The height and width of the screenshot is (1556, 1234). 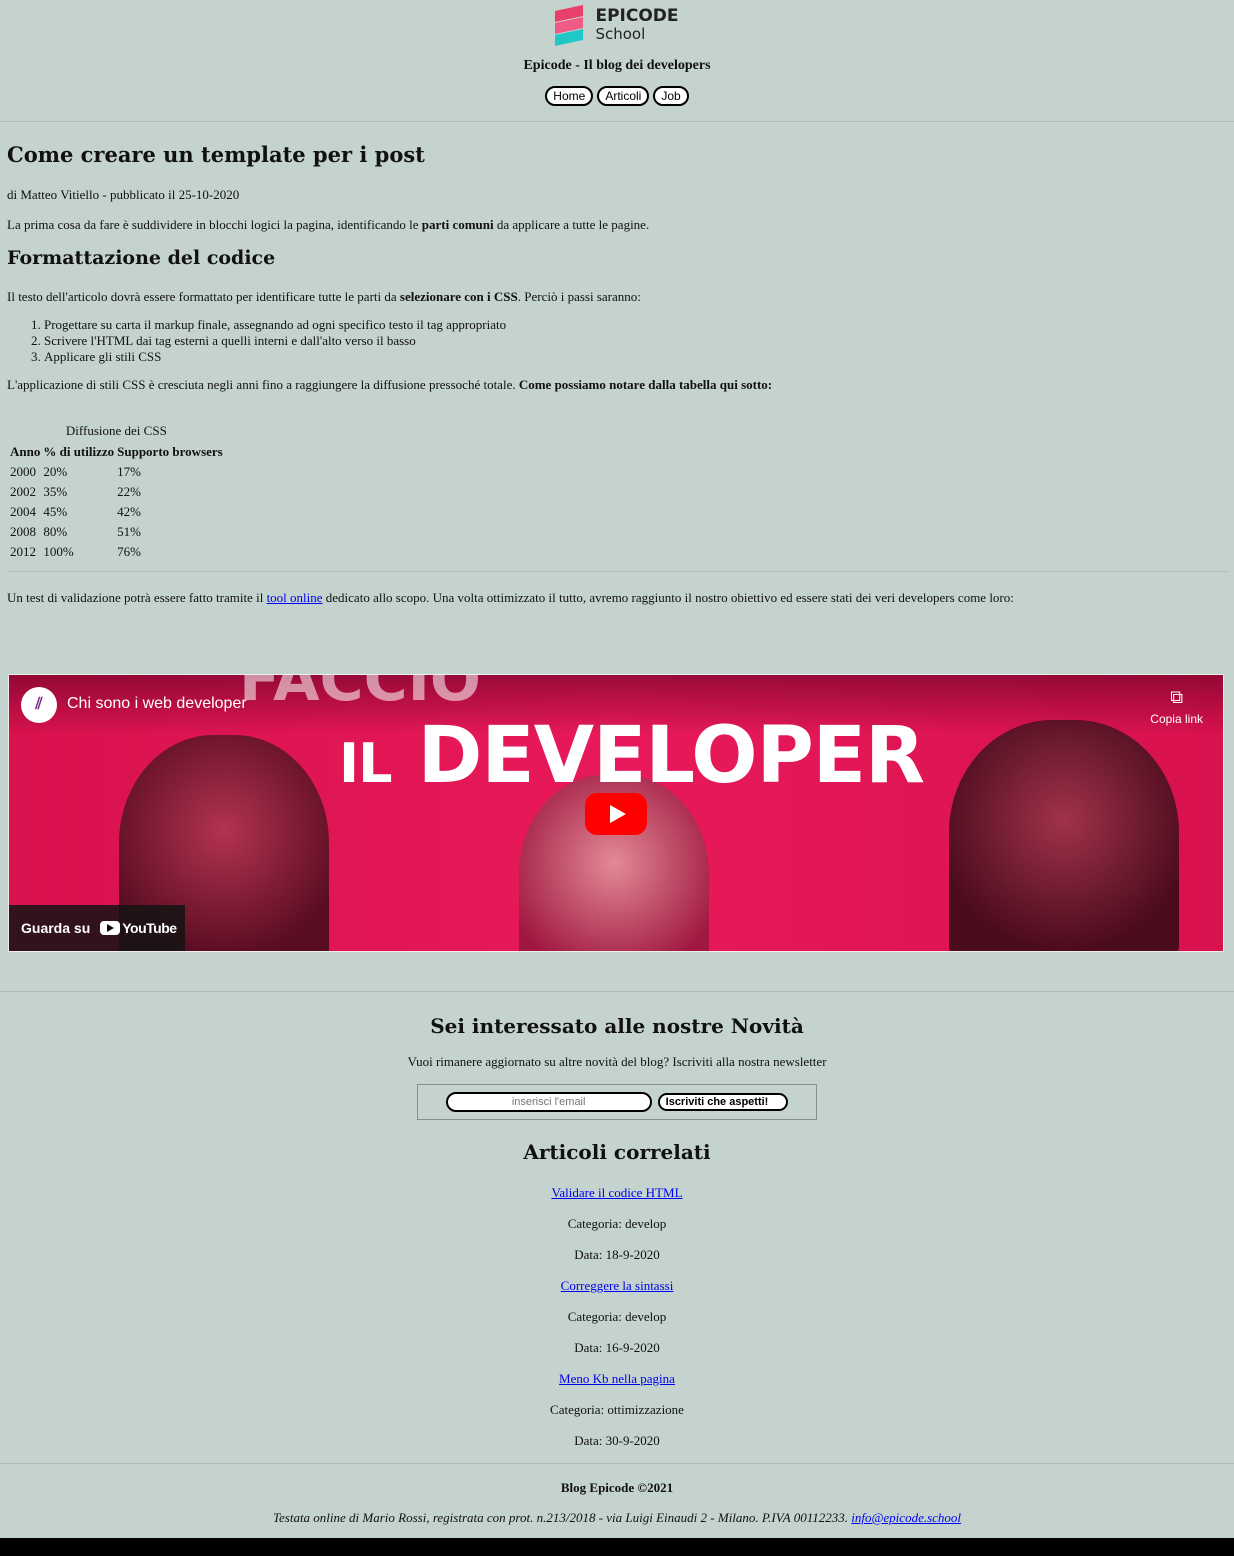 I want to click on copy-link-button: ⧉ Copia link, so click(x=1176, y=706).